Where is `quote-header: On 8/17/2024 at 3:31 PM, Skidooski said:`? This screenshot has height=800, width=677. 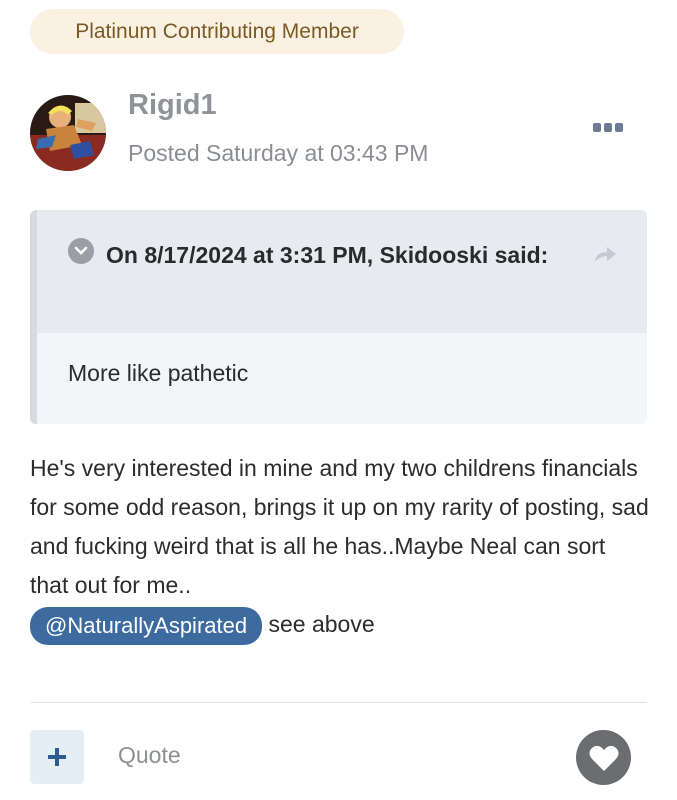 quote-header: On 8/17/2024 at 3:31 PM, Skidooski said: is located at coordinates (342, 271).